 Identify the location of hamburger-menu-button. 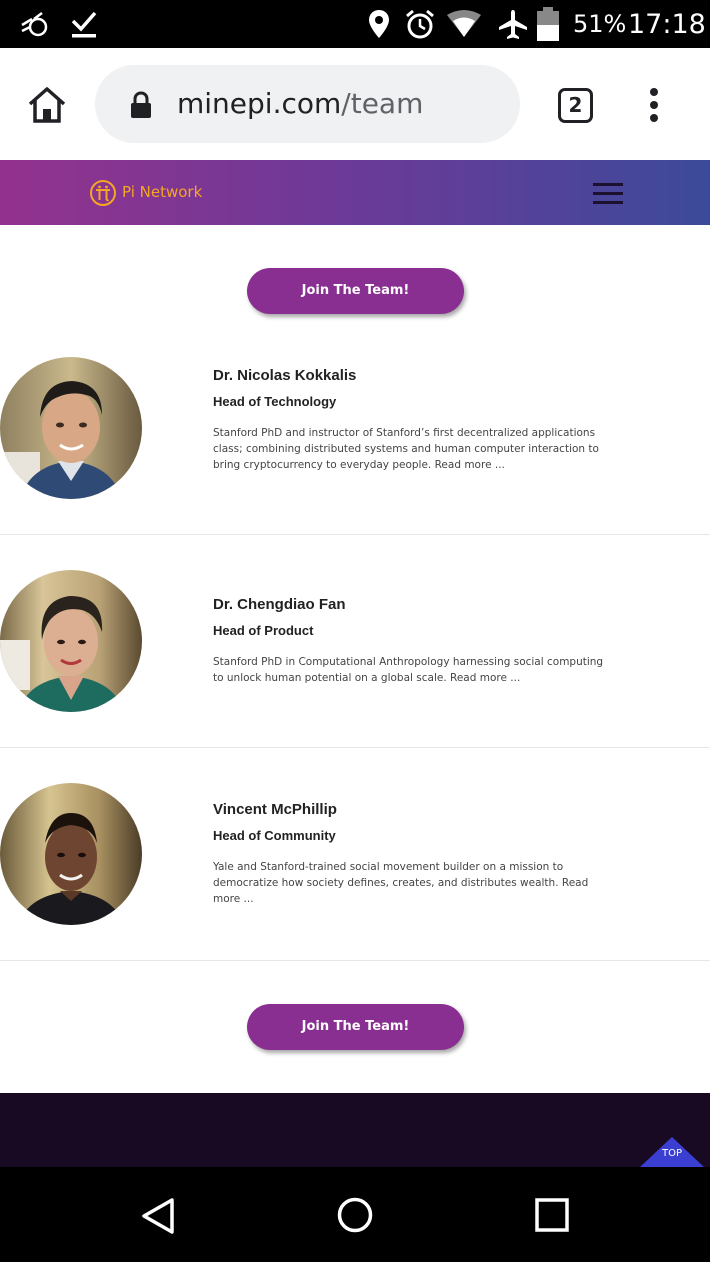
(608, 194).